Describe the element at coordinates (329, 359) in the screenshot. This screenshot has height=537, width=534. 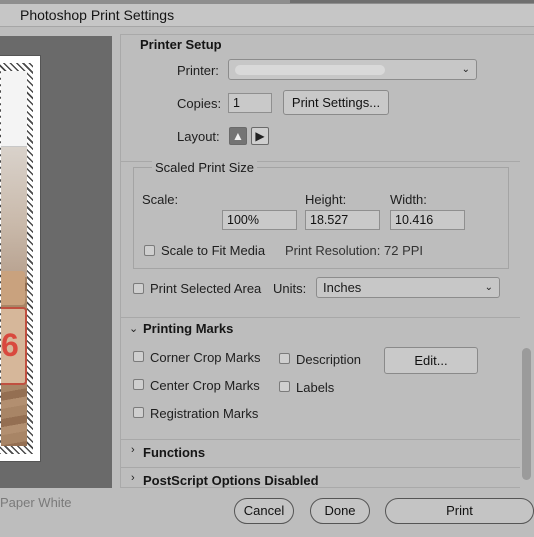
I see `description-label: Description` at that location.